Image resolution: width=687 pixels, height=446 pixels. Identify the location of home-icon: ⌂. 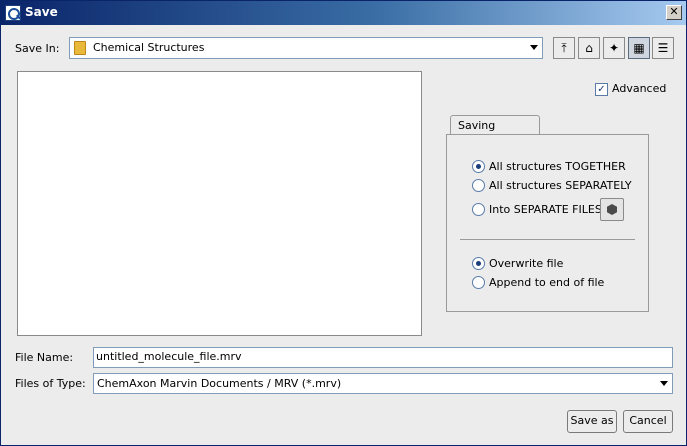
(589, 48).